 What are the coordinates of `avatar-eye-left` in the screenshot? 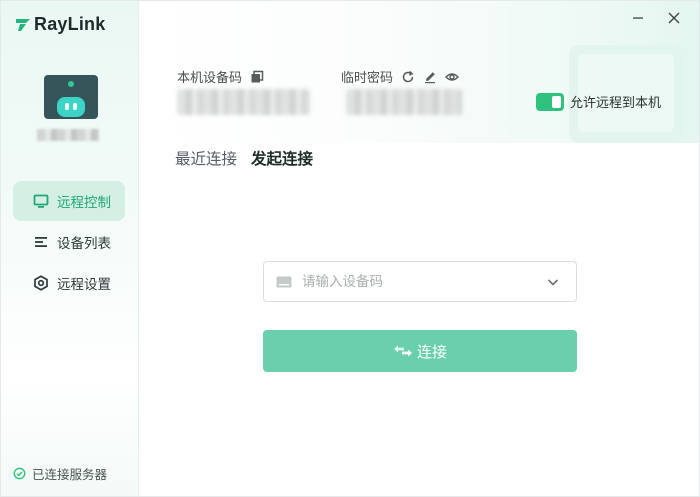 It's located at (67, 106).